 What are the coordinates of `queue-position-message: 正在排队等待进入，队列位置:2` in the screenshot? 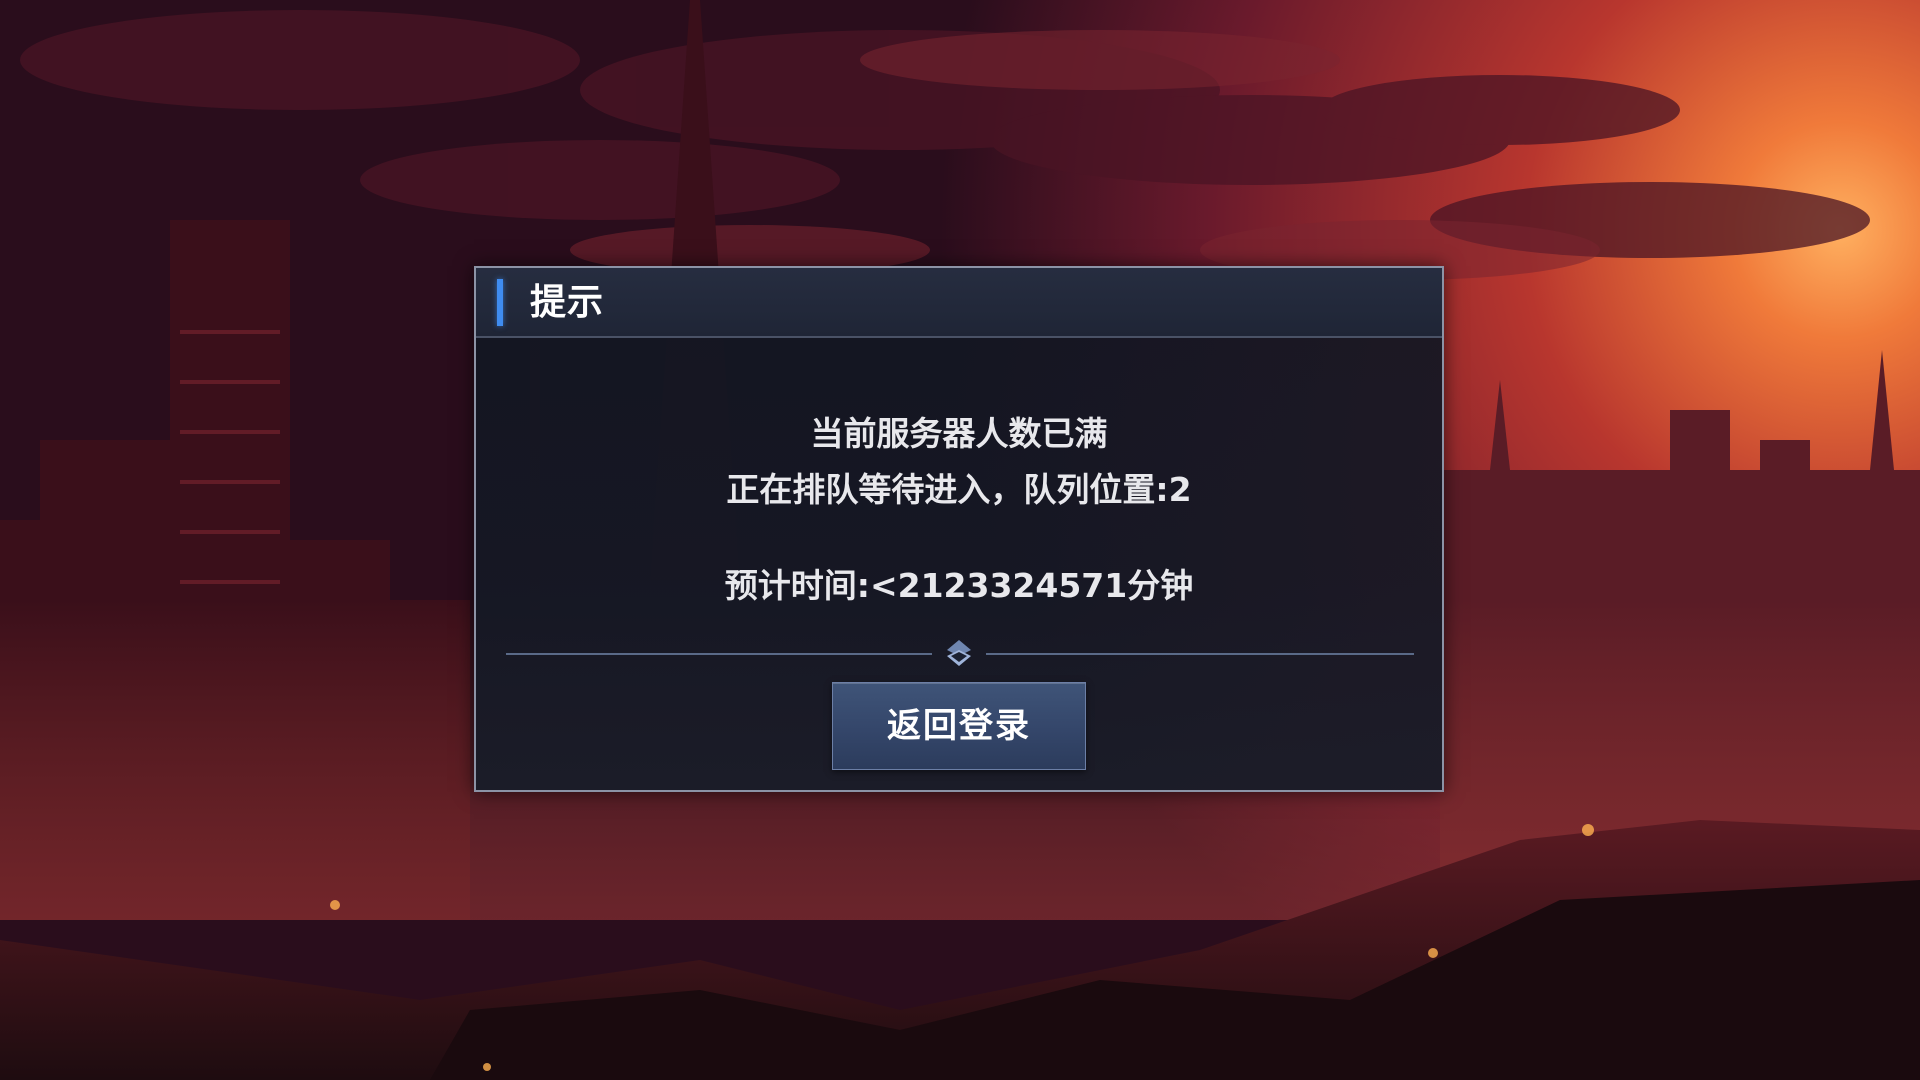 It's located at (959, 489).